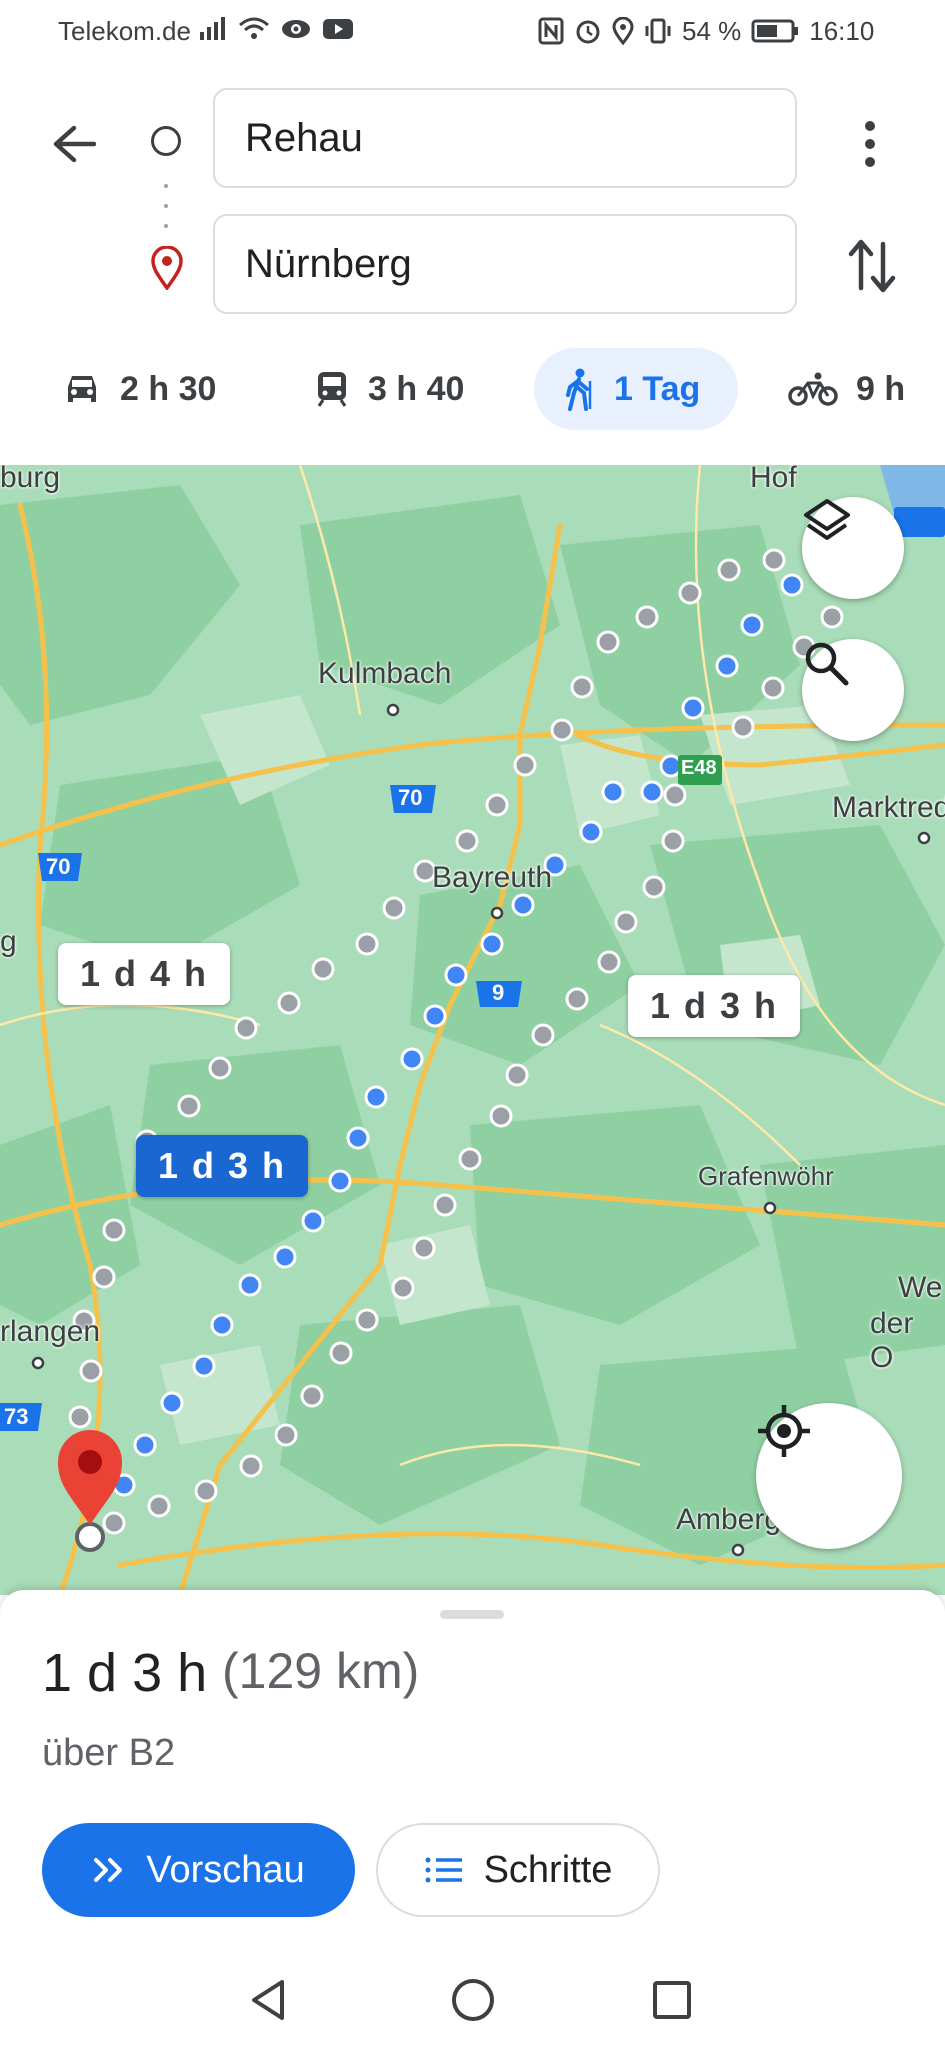 The image size is (945, 2050). I want to click on destination-pin-icon, so click(167, 268).